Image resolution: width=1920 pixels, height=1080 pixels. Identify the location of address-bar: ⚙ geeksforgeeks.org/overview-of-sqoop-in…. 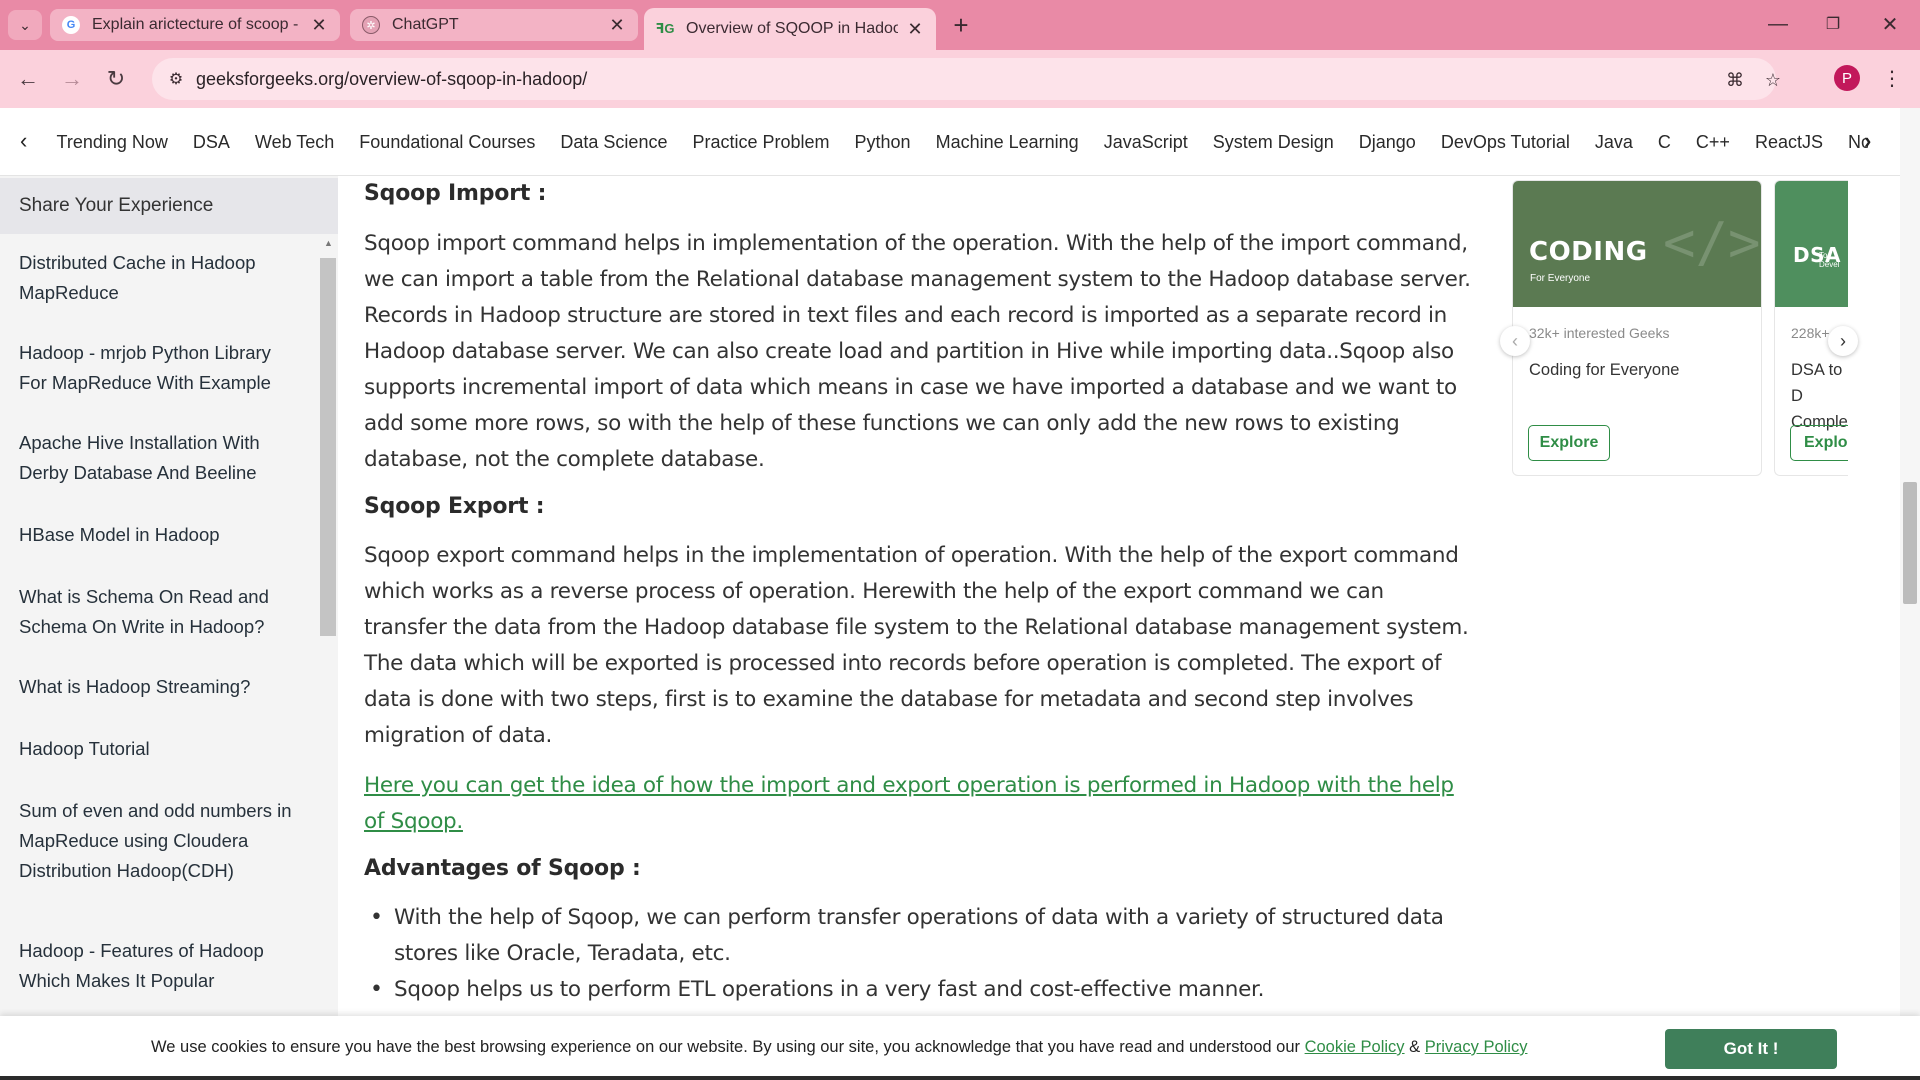
(966, 79).